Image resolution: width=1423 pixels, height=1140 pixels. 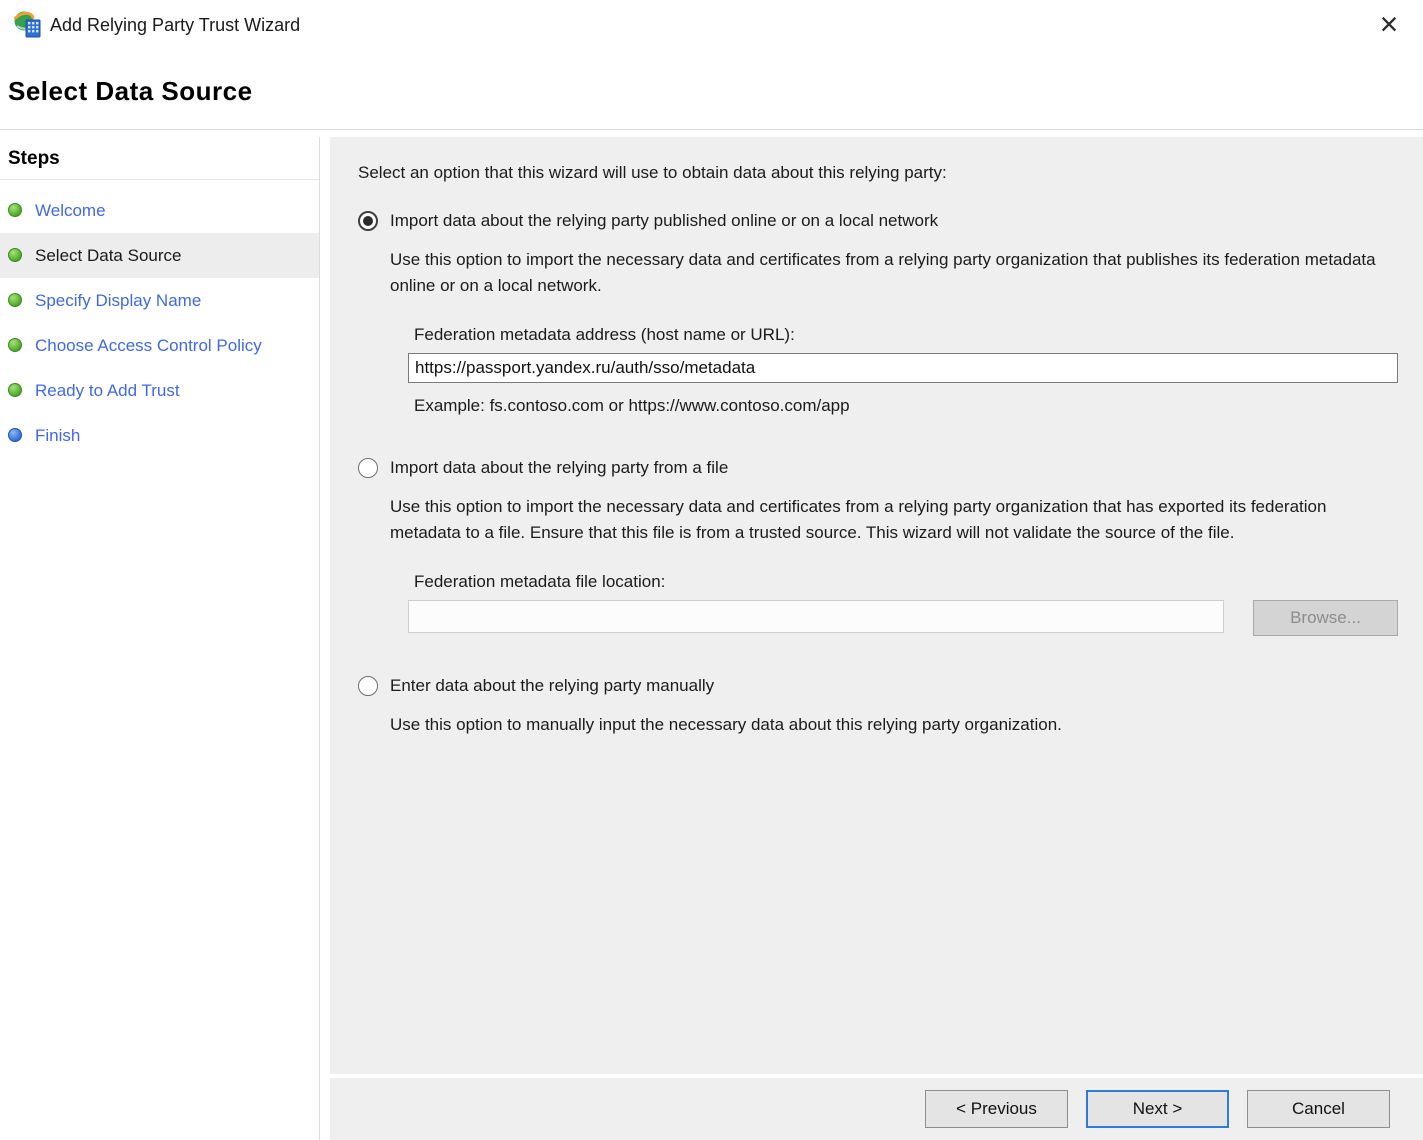 What do you see at coordinates (58, 435) in the screenshot?
I see `step-label: Finish` at bounding box center [58, 435].